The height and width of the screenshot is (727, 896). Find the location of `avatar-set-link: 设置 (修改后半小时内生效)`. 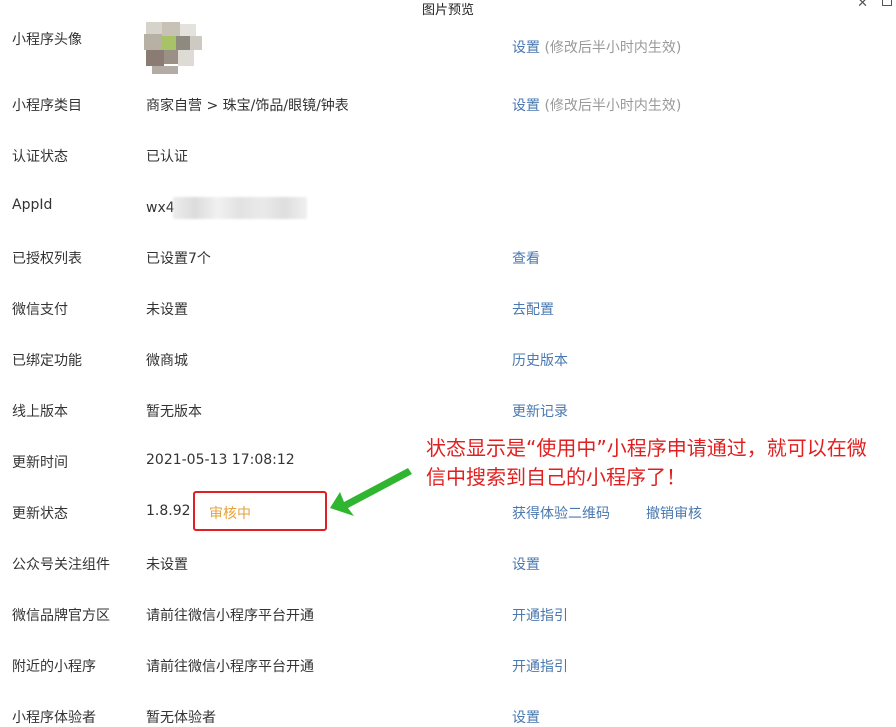

avatar-set-link: 设置 (修改后半小时内生效) is located at coordinates (596, 47).